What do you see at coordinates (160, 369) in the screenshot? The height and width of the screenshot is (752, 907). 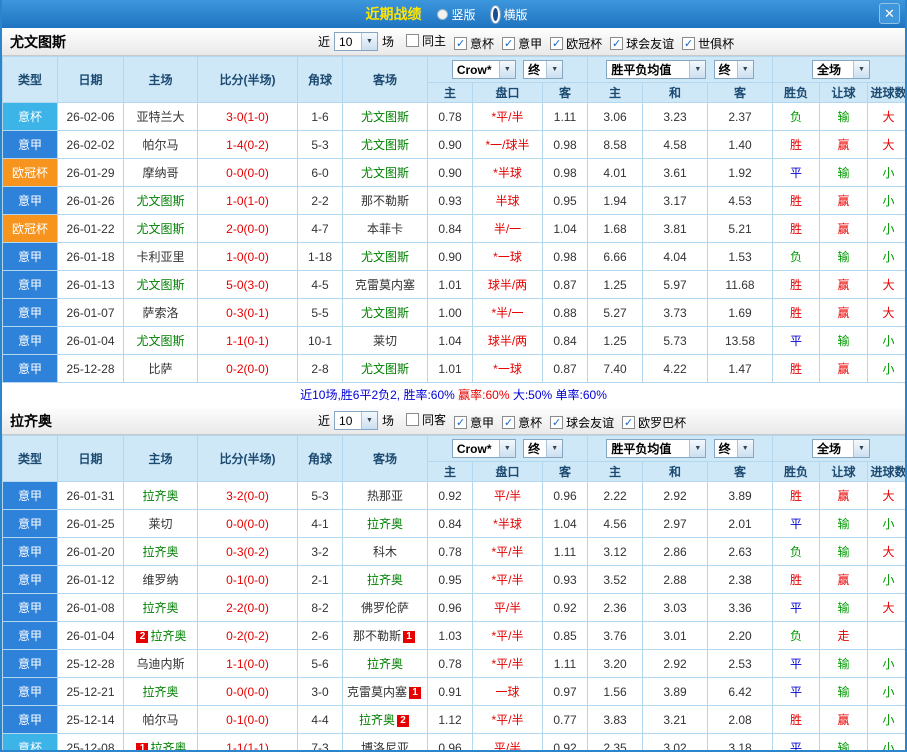 I see `team-name: 比萨` at bounding box center [160, 369].